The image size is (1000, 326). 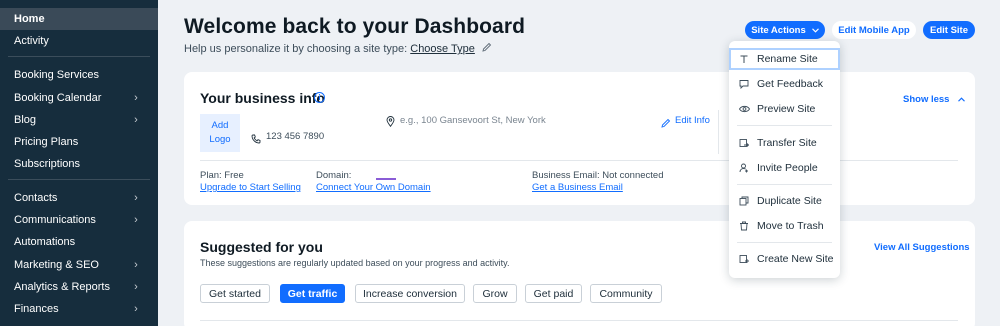 What do you see at coordinates (47, 164) in the screenshot?
I see `sidebar-item-label: Subscriptions` at bounding box center [47, 164].